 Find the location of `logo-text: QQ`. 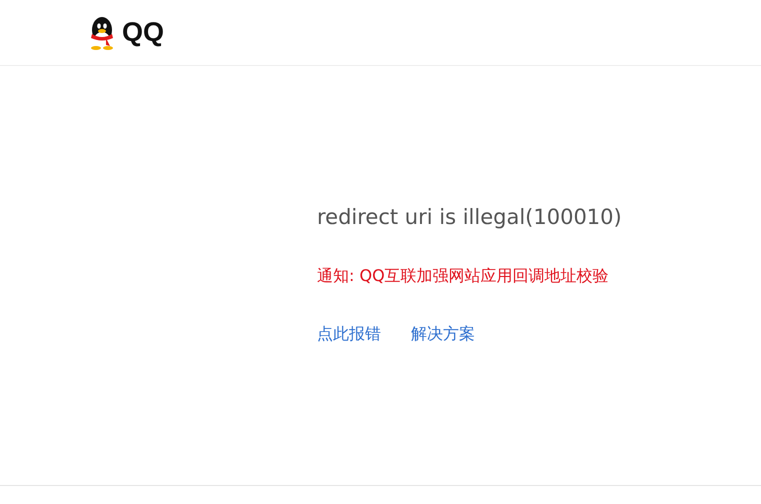

logo-text: QQ is located at coordinates (143, 33).